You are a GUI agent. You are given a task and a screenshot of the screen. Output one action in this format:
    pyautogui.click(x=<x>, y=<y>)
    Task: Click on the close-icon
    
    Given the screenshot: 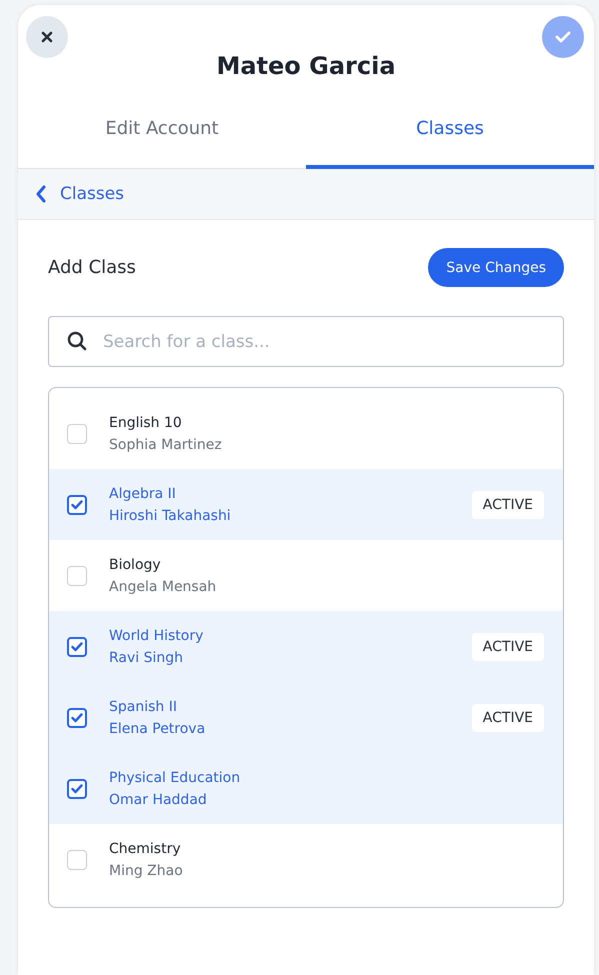 What is the action you would take?
    pyautogui.click(x=47, y=37)
    